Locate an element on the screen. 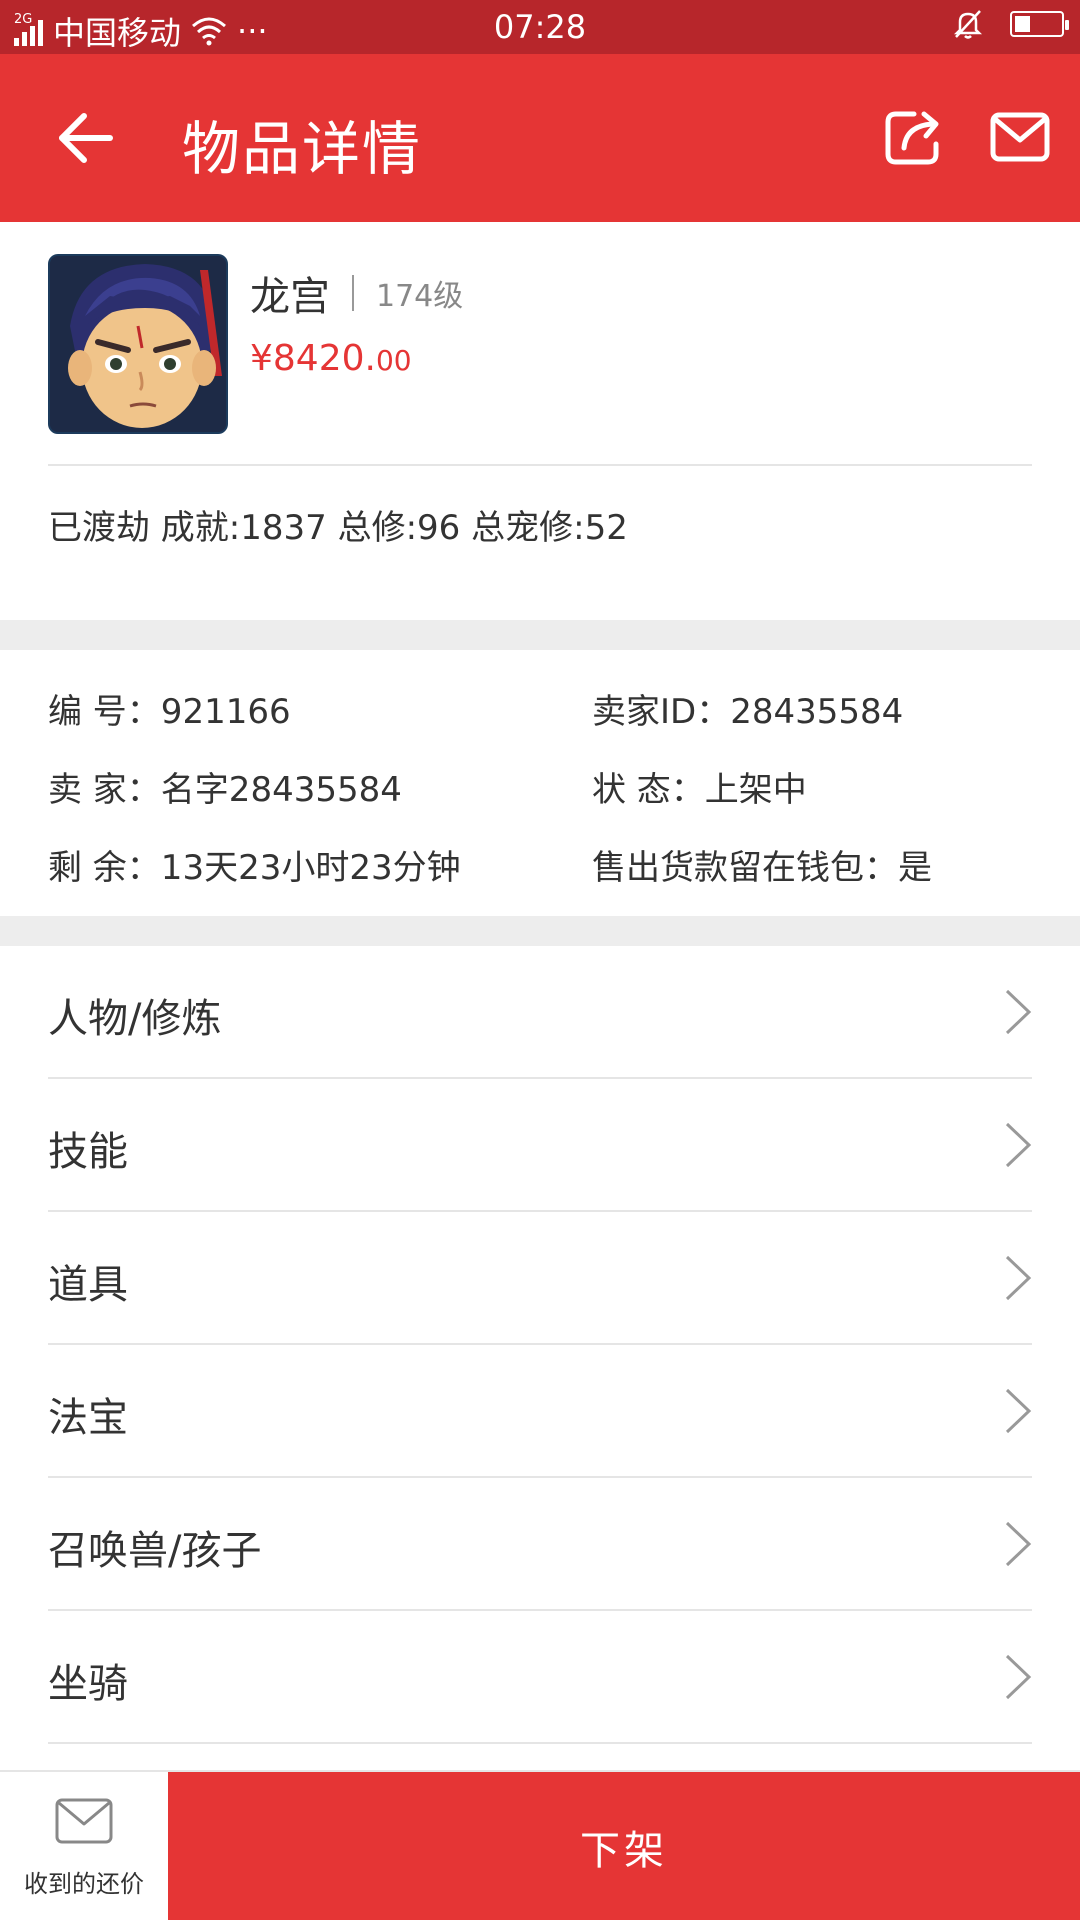  info-status: 状 态：上架中 is located at coordinates (699, 790).